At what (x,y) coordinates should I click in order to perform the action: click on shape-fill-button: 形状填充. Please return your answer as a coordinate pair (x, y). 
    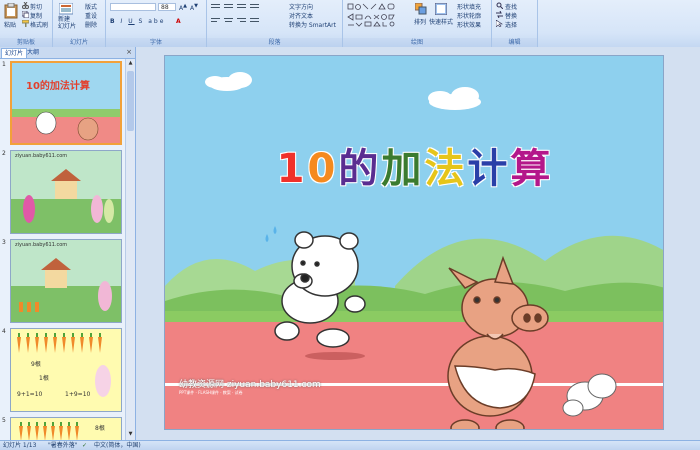
    Looking at the image, I should click on (469, 6).